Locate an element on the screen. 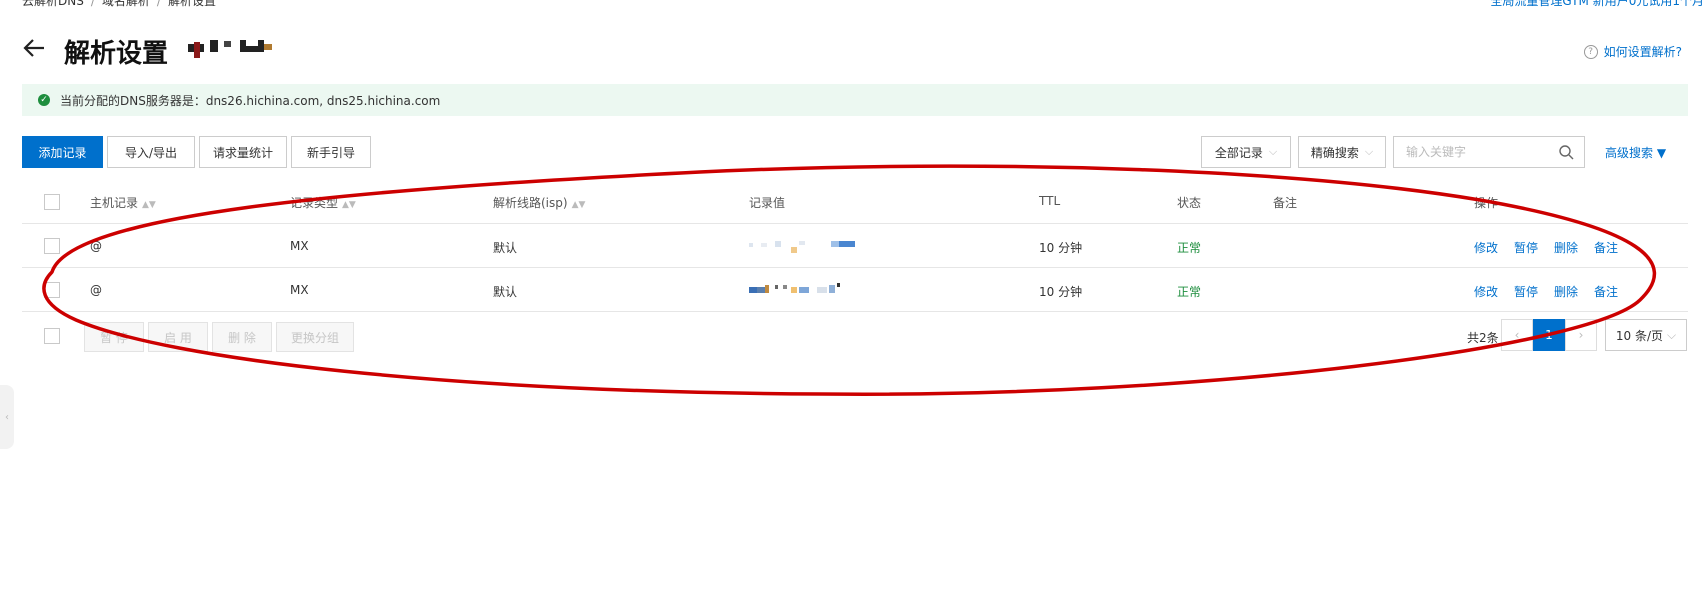  bulk-pause-button: 暂 停 is located at coordinates (114, 337).